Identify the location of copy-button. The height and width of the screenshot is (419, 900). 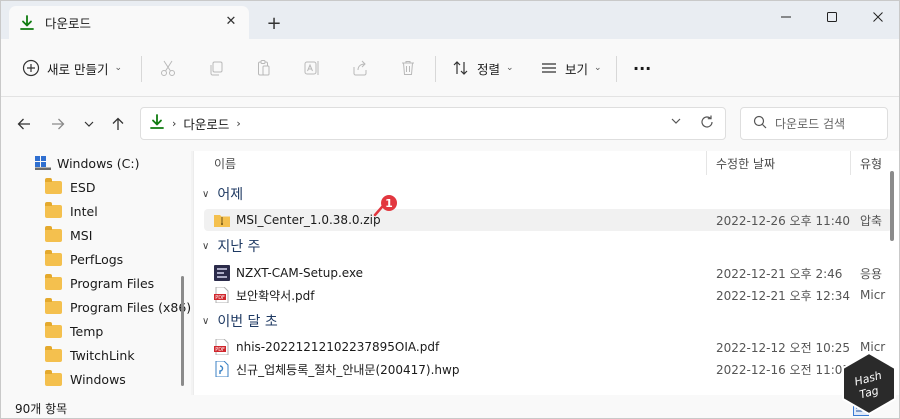
(216, 68).